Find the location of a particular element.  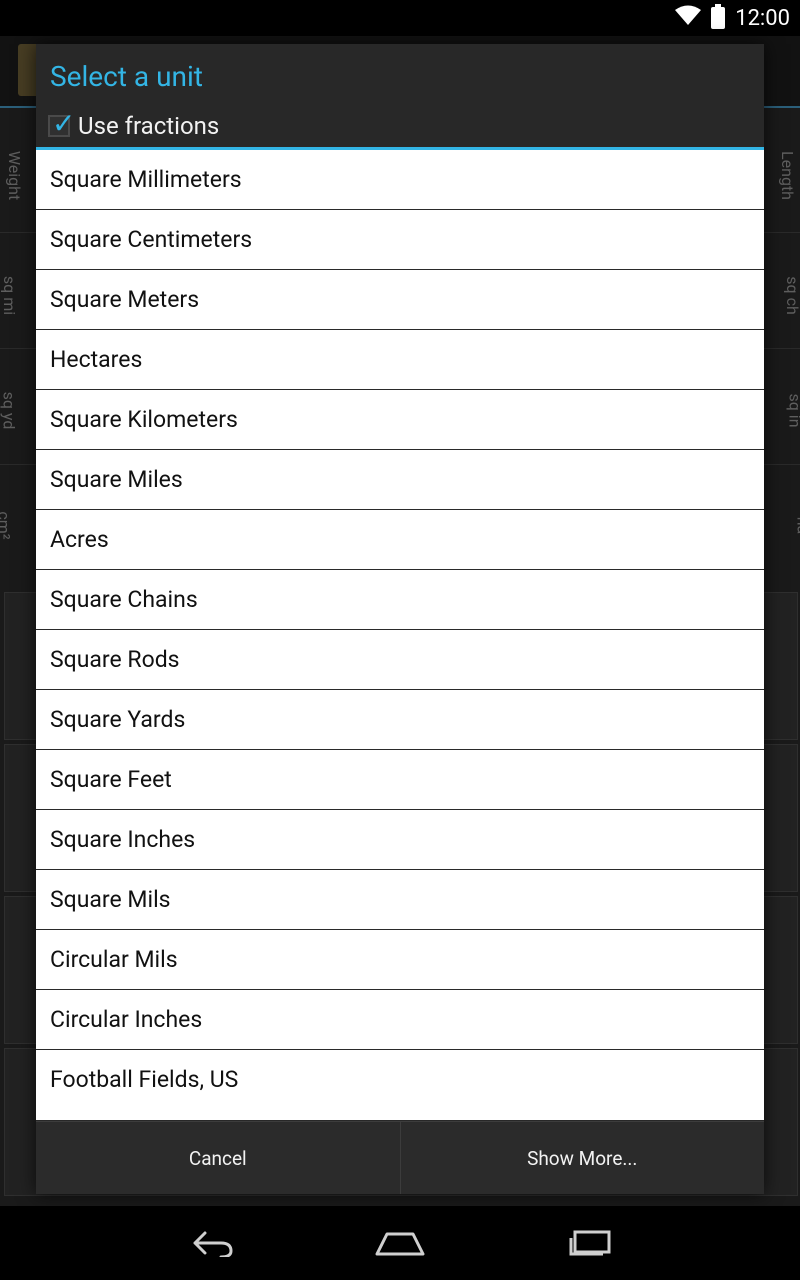

battery-icon is located at coordinates (718, 16).